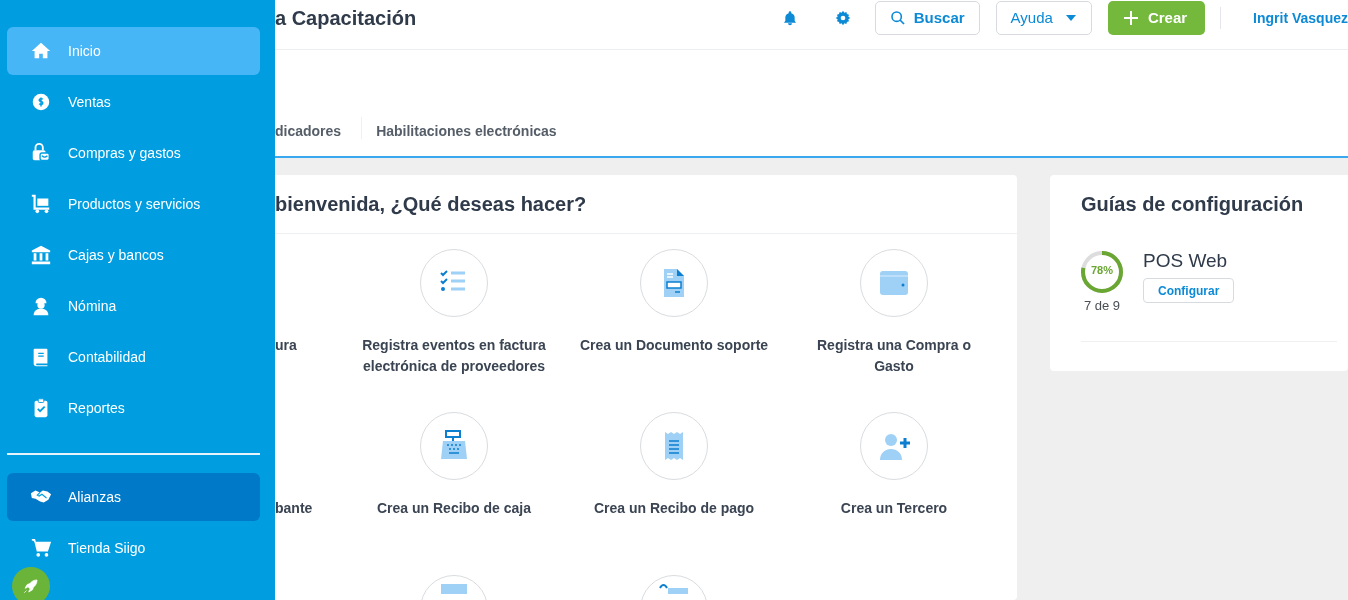  Describe the element at coordinates (674, 345) in the screenshot. I see `action-label: Crea un Documento soporte` at that location.